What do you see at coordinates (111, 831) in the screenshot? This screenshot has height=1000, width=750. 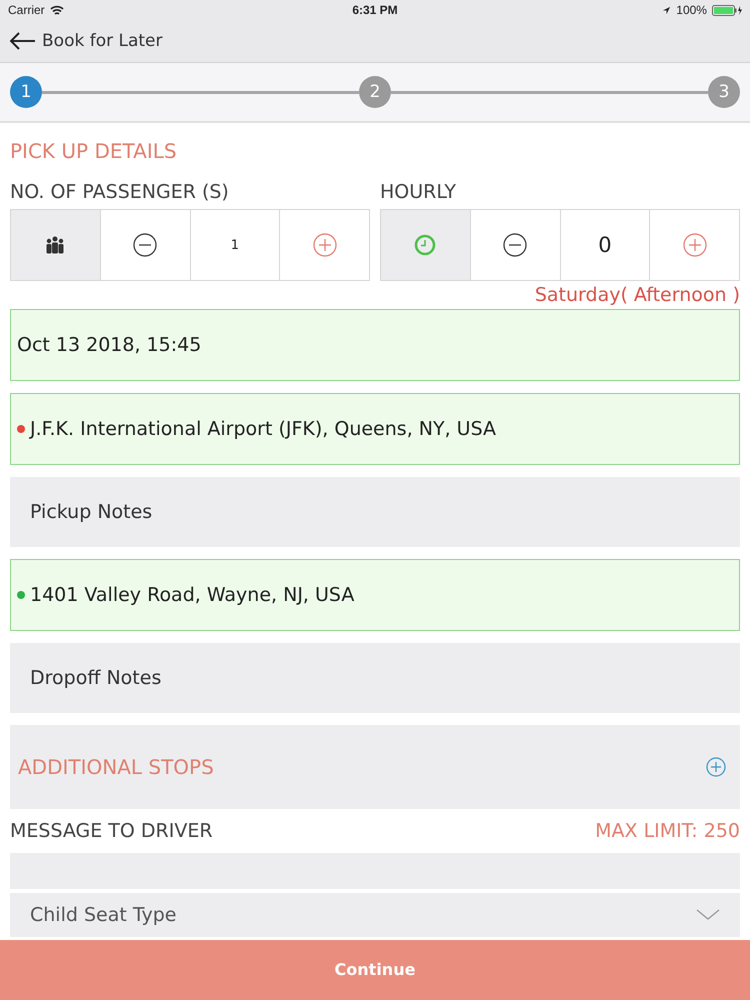 I see `message-label: MESSAGE TO DRIVER` at bounding box center [111, 831].